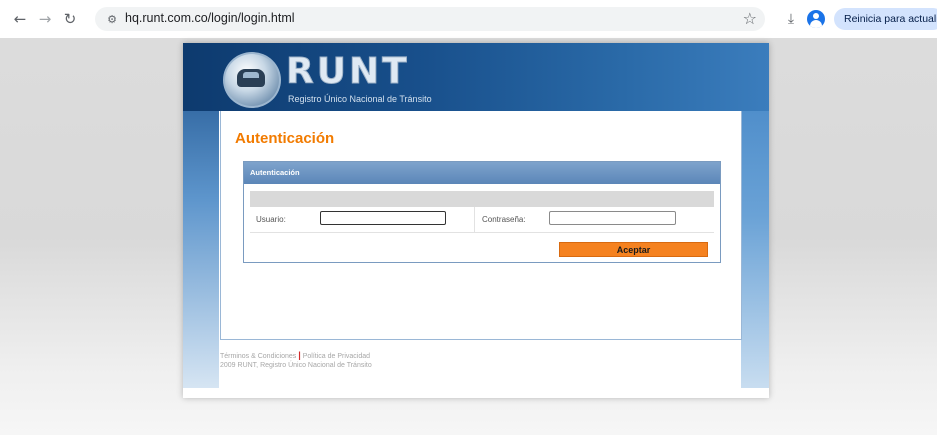 The image size is (937, 435). I want to click on privacy-link: Política de Privacidad, so click(336, 356).